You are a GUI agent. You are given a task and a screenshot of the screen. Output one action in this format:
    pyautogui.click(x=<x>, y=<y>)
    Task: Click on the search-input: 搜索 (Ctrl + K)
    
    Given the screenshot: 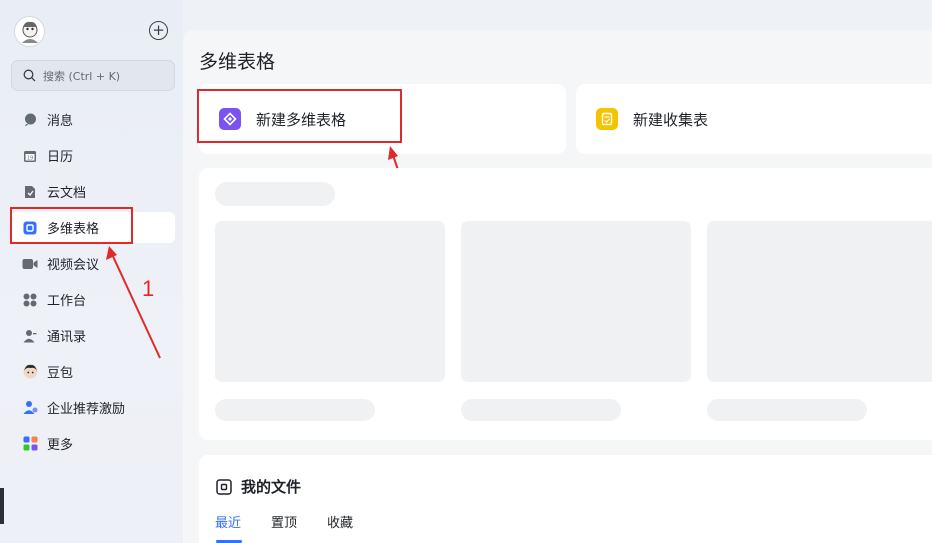 What is the action you would take?
    pyautogui.click(x=93, y=75)
    